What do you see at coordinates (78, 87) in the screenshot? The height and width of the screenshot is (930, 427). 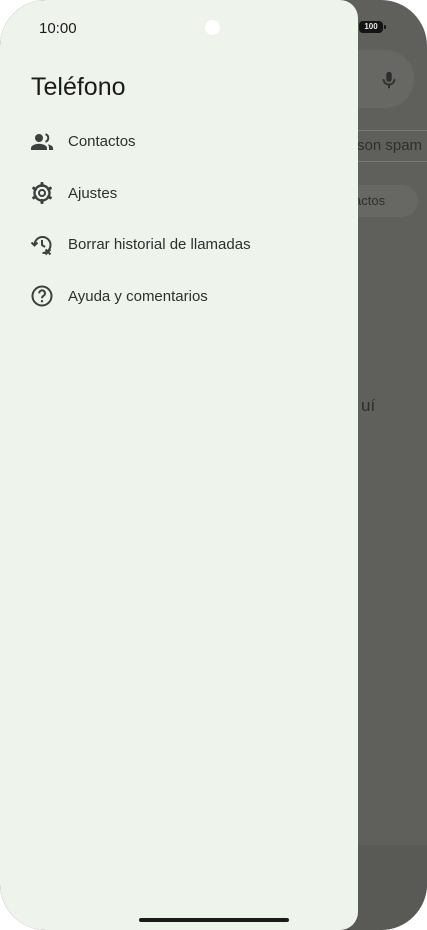 I see `drawer-title: Teléfono` at bounding box center [78, 87].